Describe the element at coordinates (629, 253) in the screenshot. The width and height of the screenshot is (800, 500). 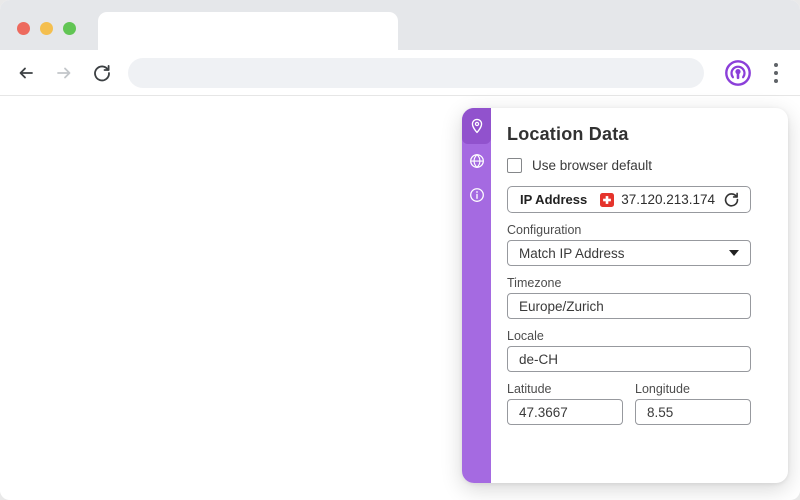
I see `configuration-select: Match IP Address` at that location.